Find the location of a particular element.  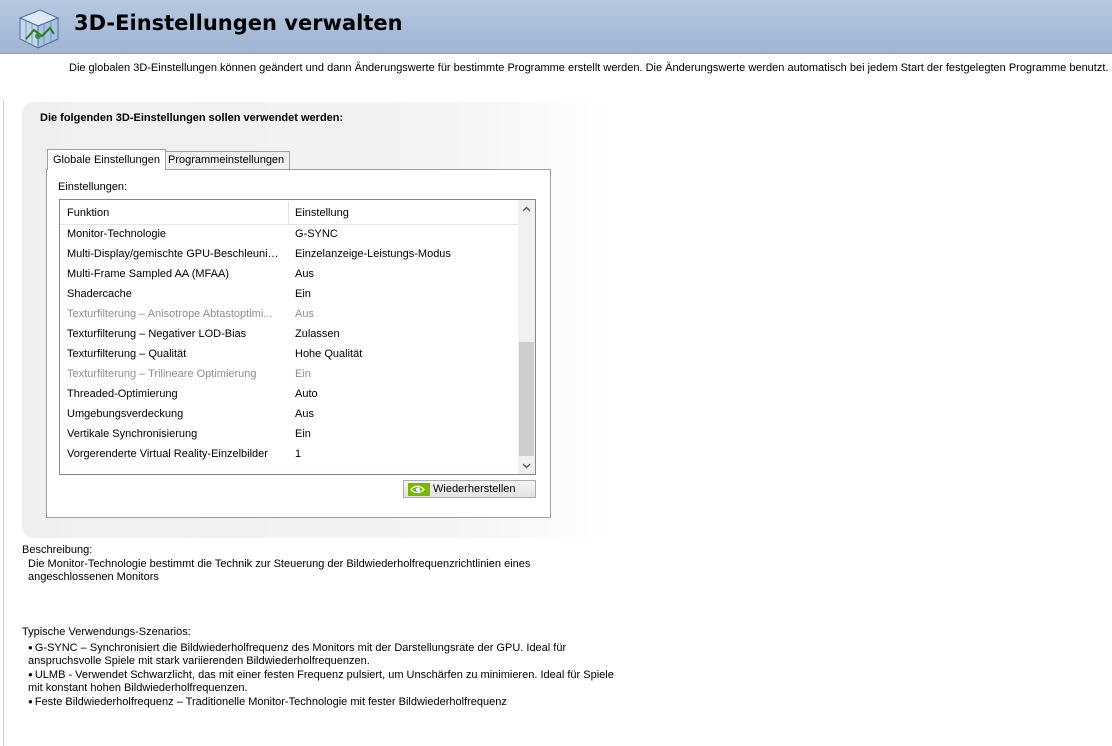

table-row: Monitor-Technologie G-SYNC is located at coordinates (289, 235).